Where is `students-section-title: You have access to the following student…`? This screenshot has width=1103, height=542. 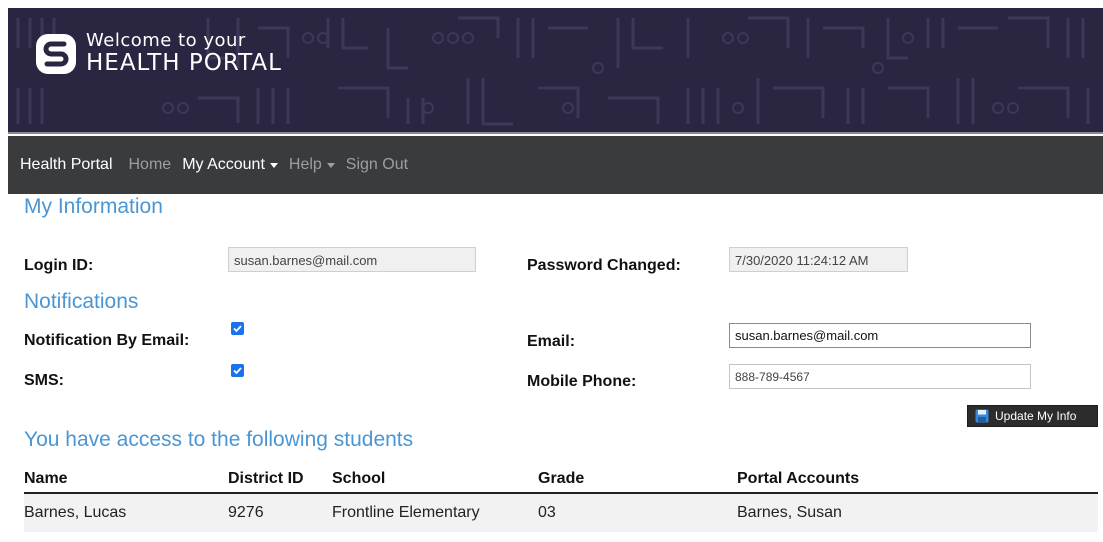
students-section-title: You have access to the following student… is located at coordinates (219, 439).